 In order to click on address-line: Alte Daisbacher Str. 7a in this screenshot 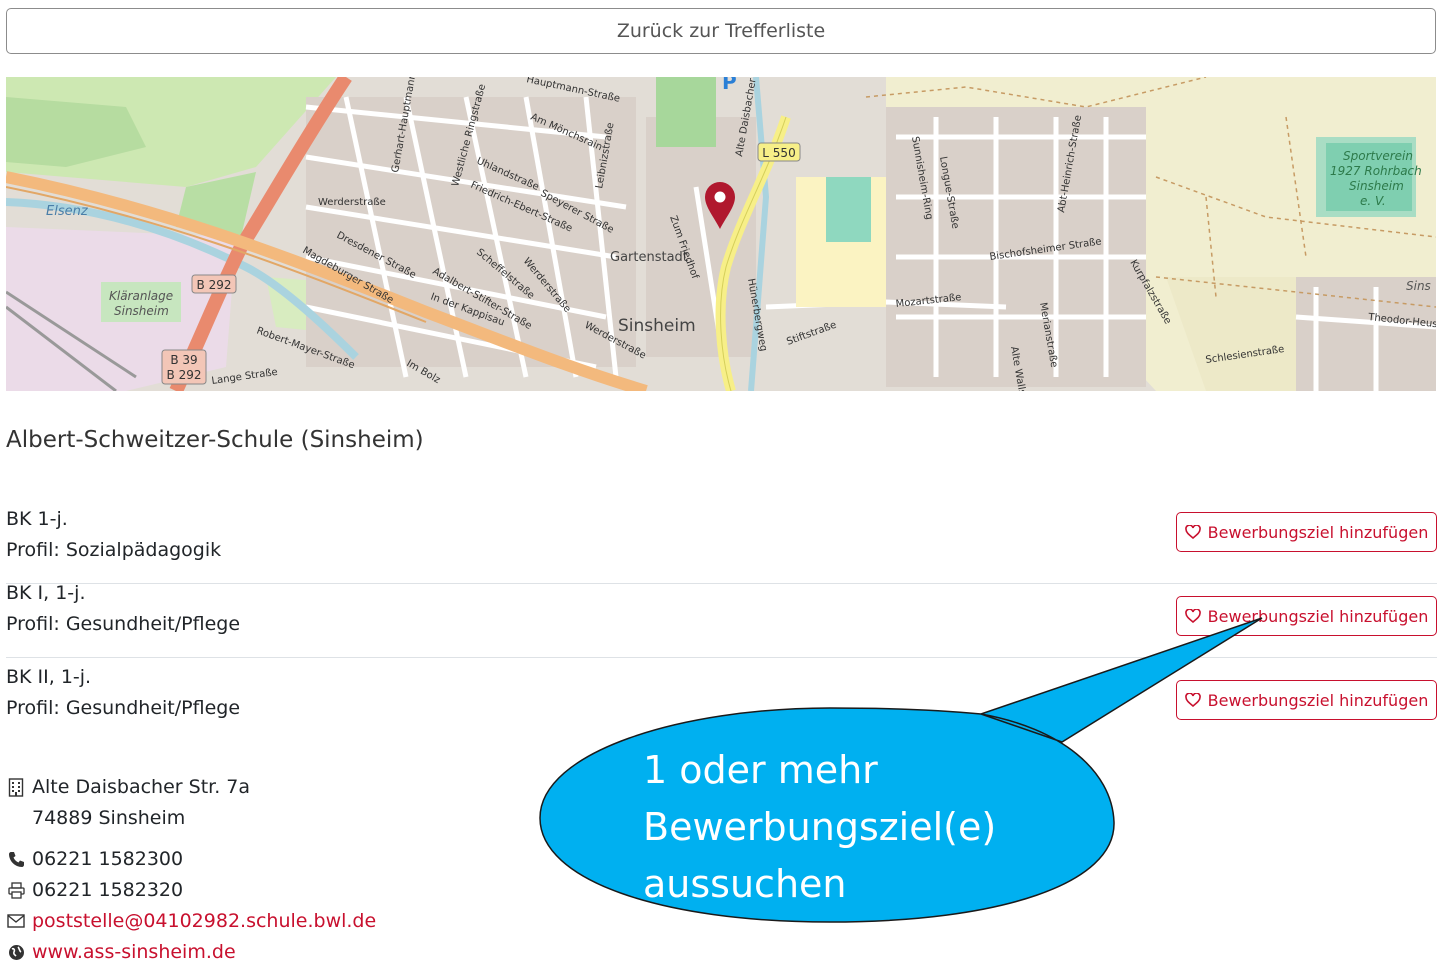, I will do `click(128, 787)`.